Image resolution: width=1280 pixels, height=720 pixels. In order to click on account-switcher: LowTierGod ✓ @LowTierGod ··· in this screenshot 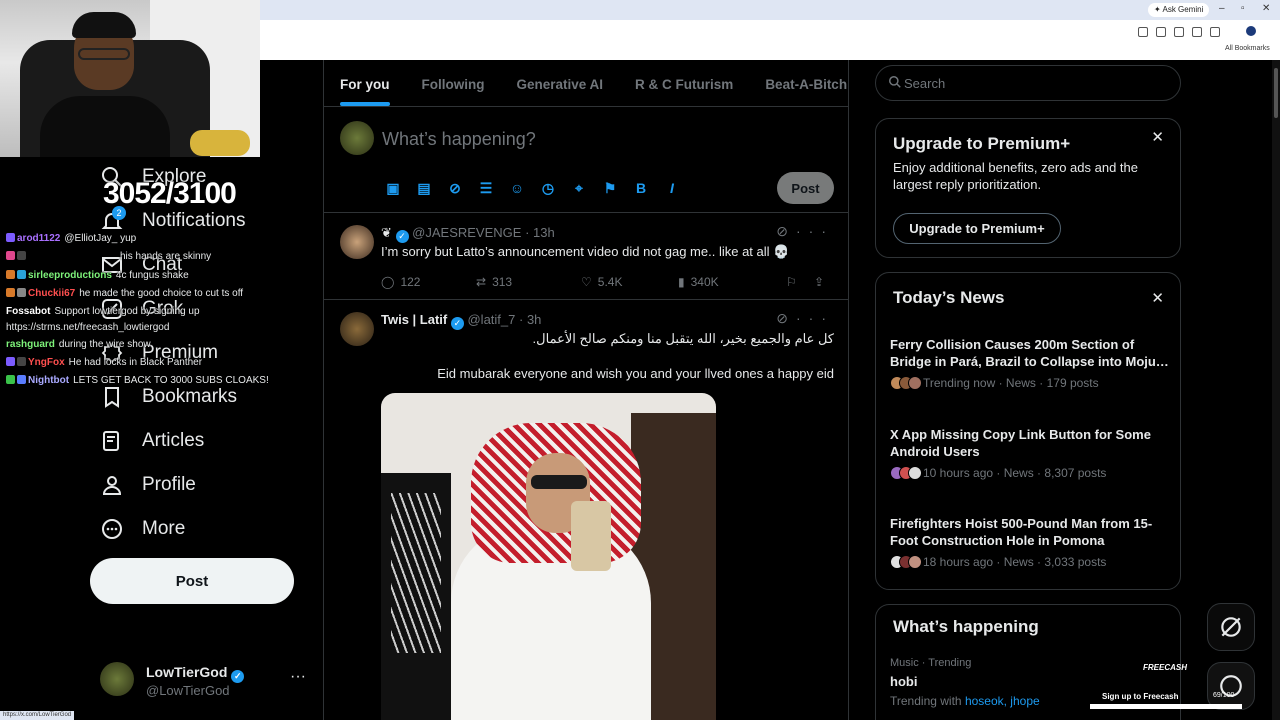, I will do `click(205, 680)`.